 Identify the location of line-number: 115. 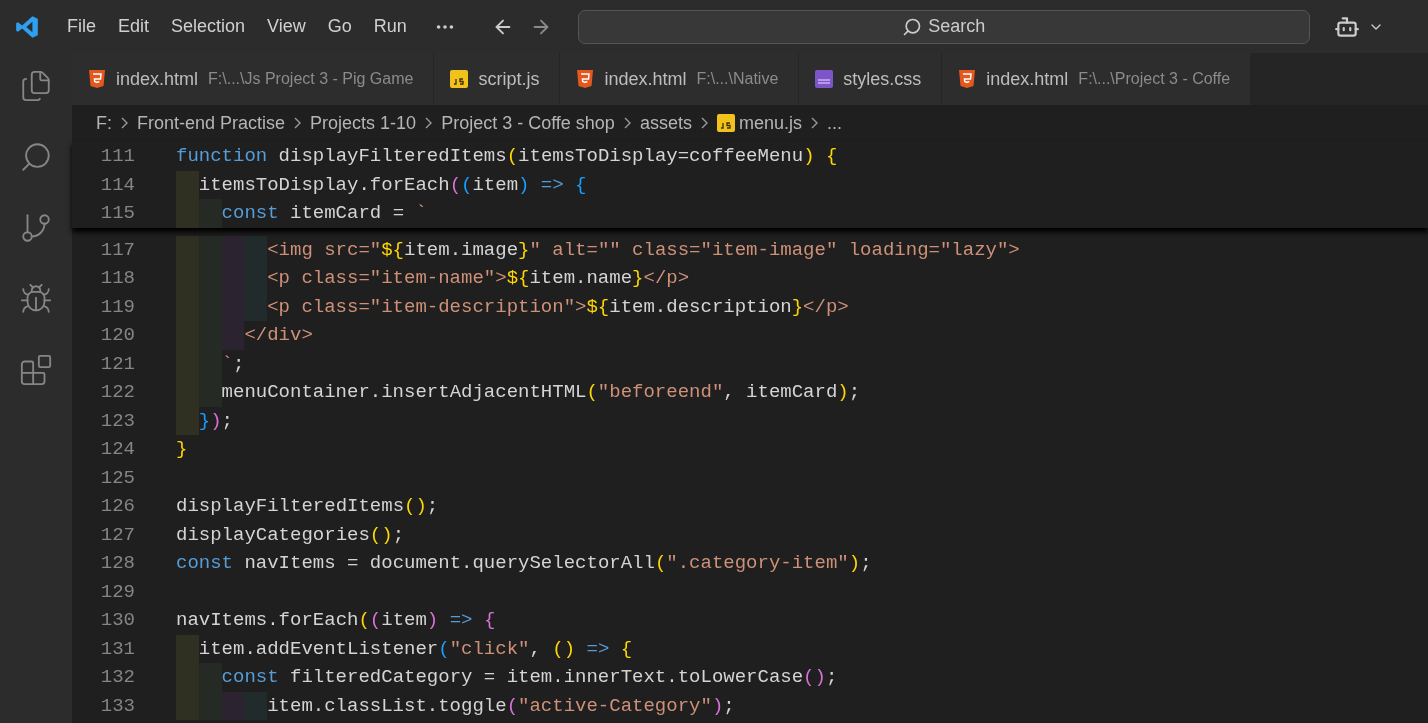
(117, 213).